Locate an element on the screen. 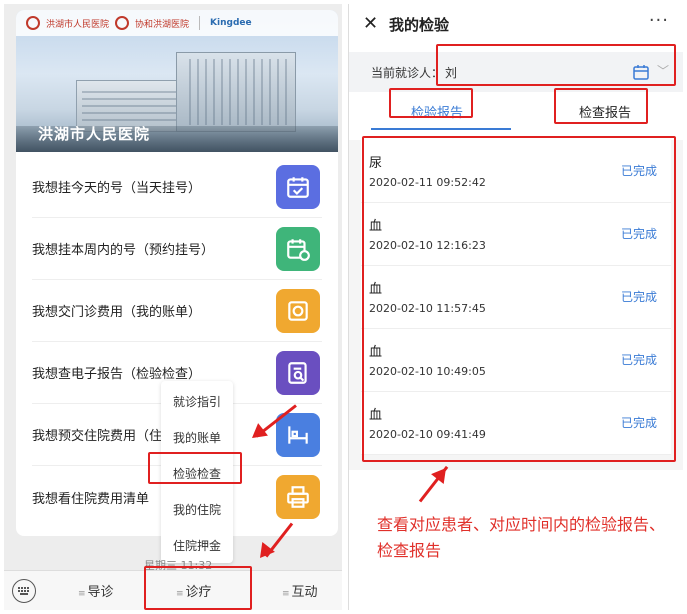  highlight-box-treatment-tab is located at coordinates (198, 588).